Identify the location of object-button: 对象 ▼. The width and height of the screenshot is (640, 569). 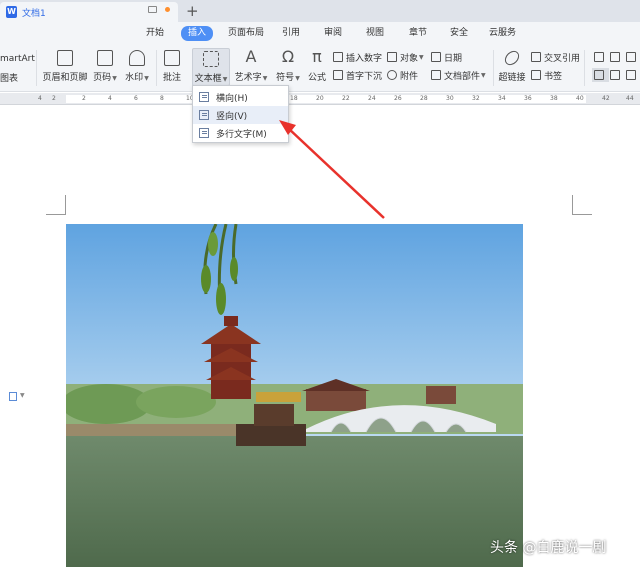
(405, 57).